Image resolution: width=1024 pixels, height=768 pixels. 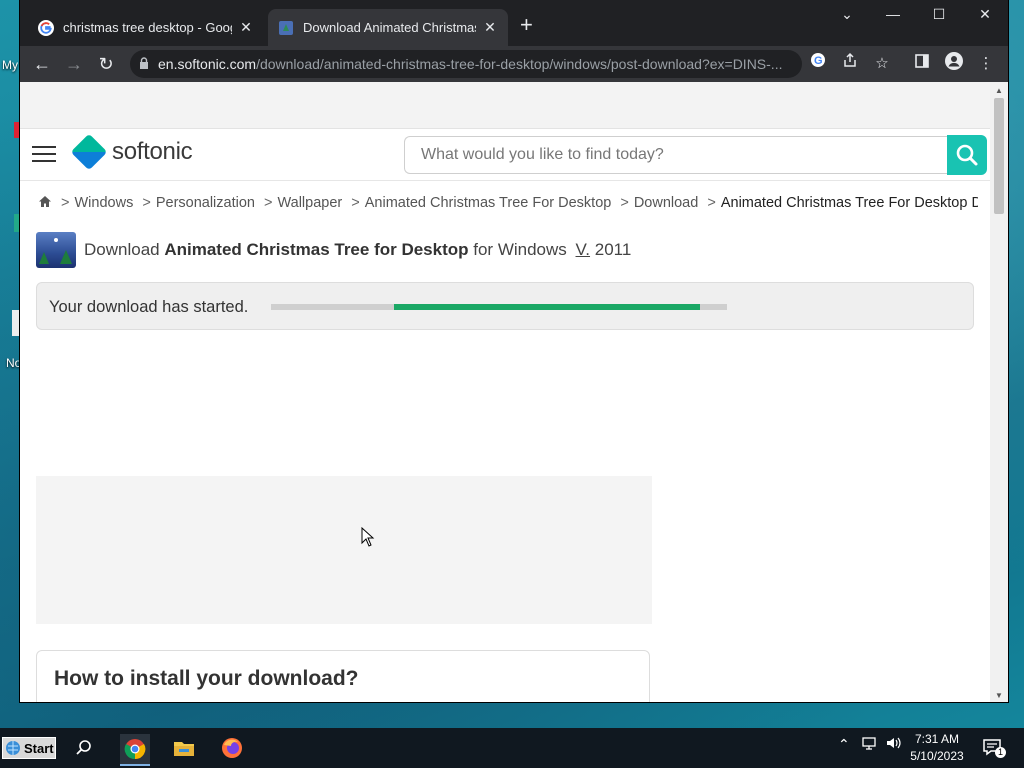 What do you see at coordinates (232, 748) in the screenshot?
I see `firefox-taskbar-icon` at bounding box center [232, 748].